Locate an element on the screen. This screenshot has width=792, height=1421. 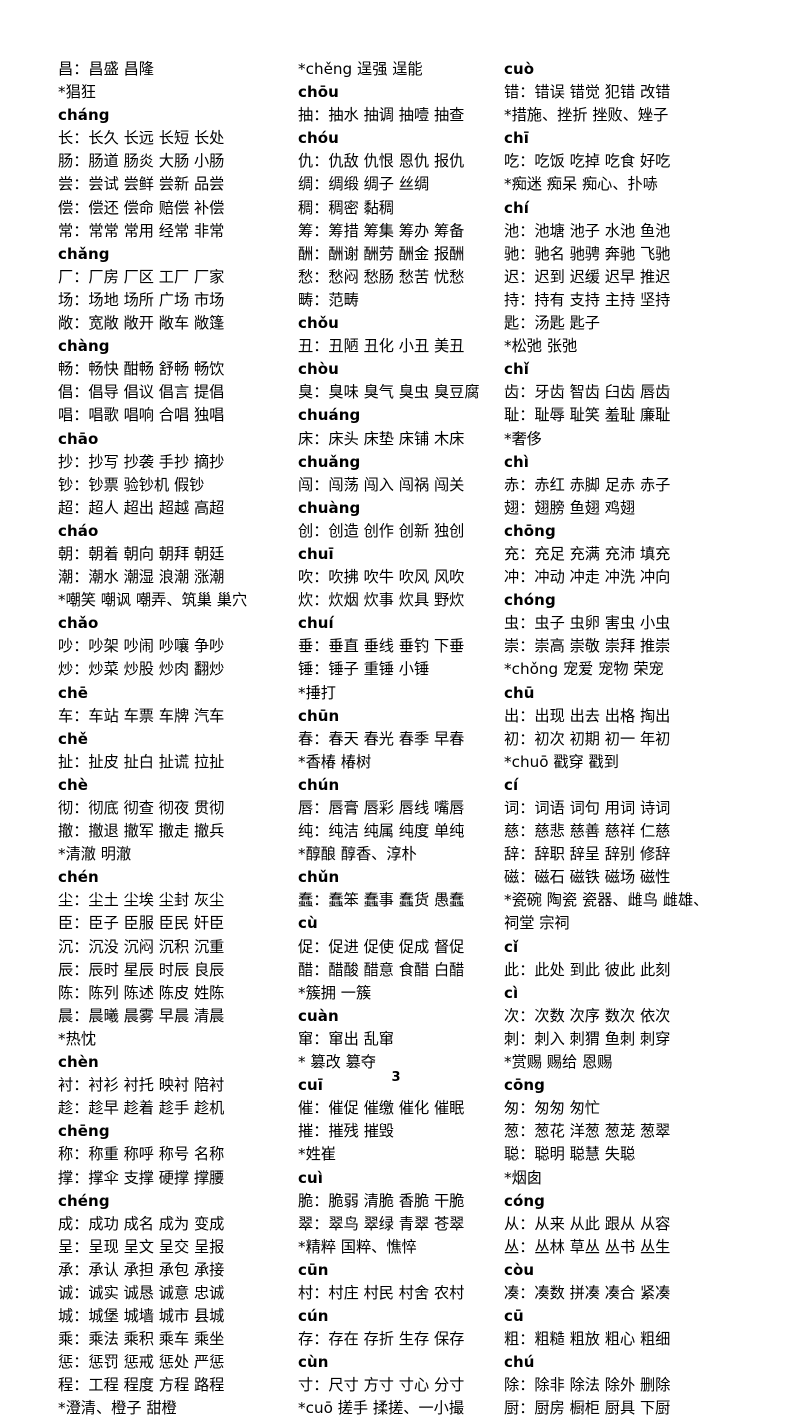
note-line: *烟囱 is located at coordinates (523, 1177).